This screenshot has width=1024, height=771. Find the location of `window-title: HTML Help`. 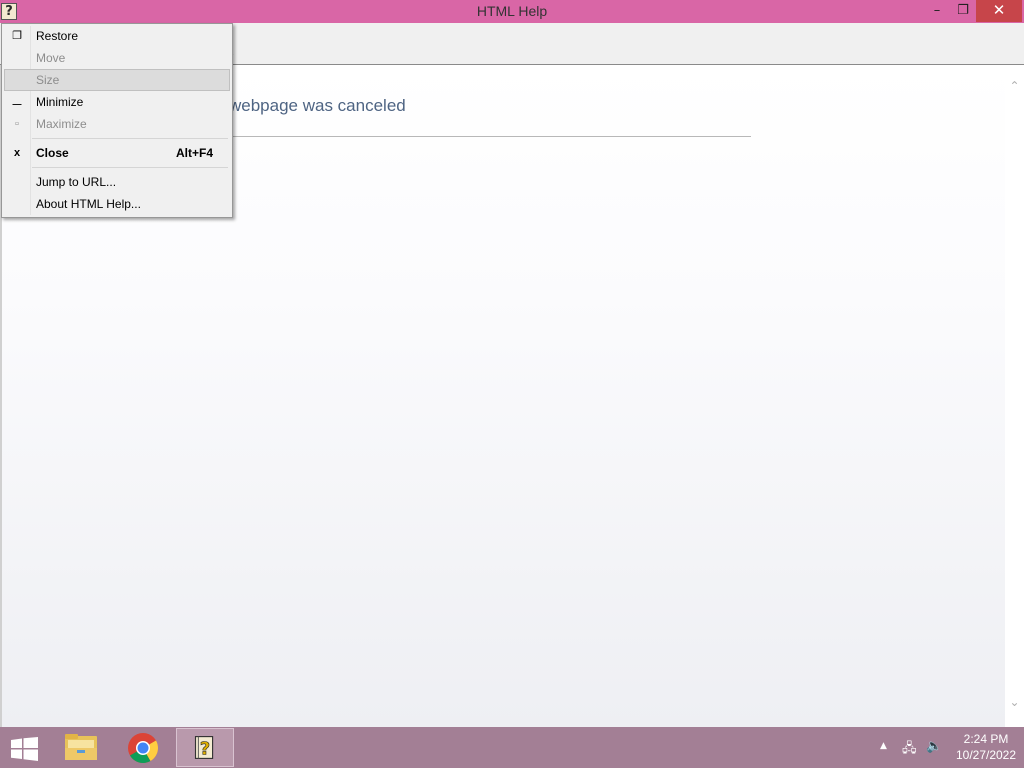

window-title: HTML Help is located at coordinates (512, 11).